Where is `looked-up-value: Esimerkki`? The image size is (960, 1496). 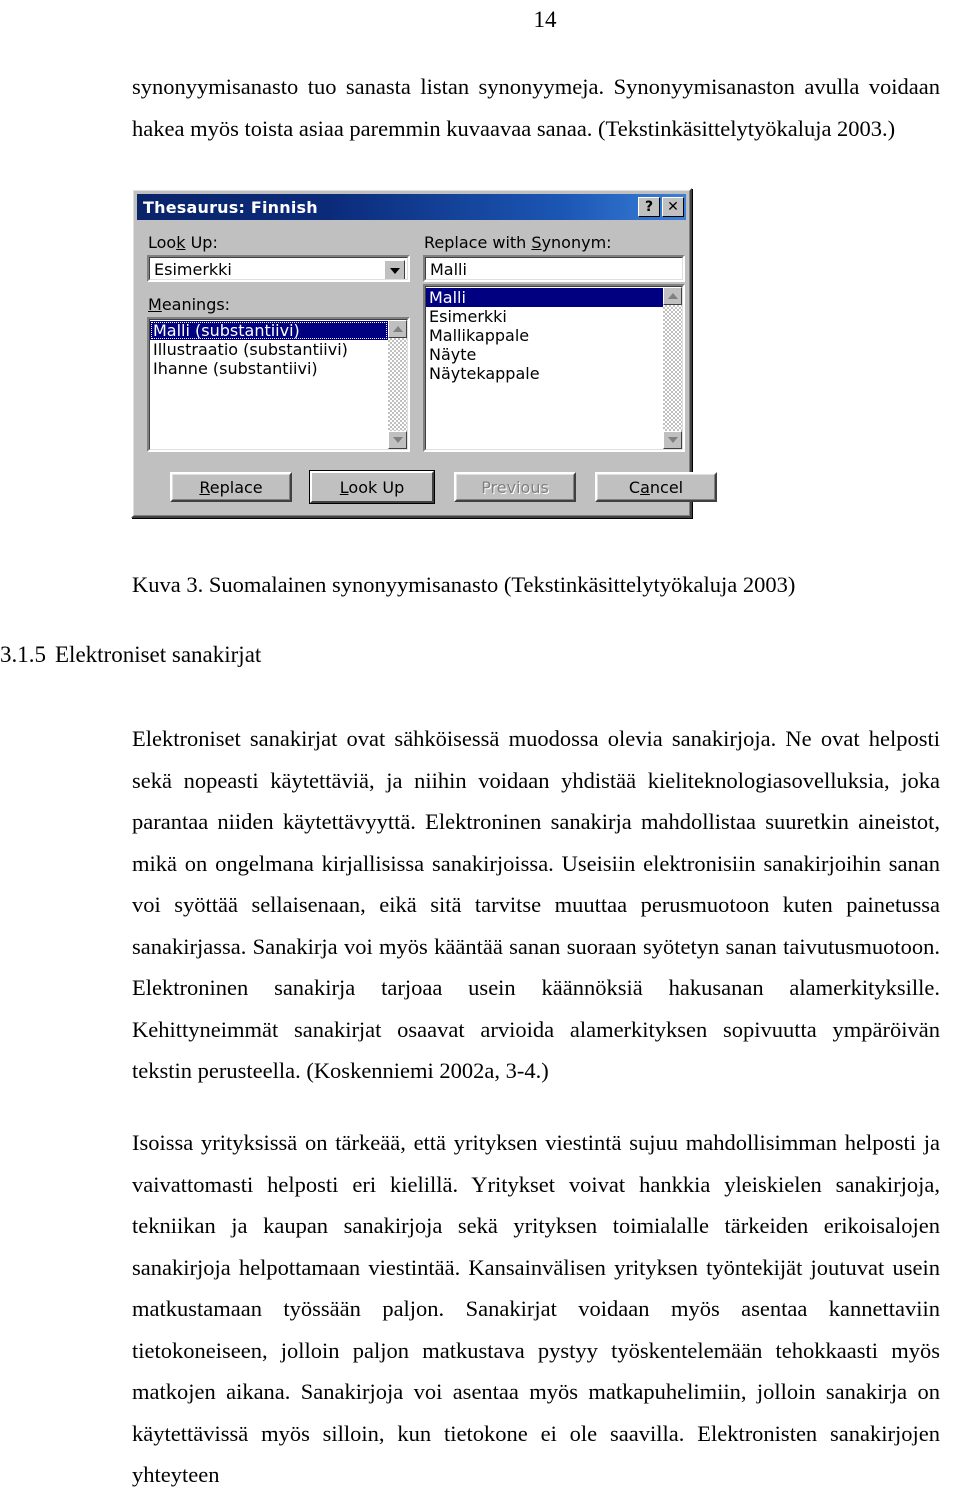
looked-up-value: Esimerkki is located at coordinates (193, 269).